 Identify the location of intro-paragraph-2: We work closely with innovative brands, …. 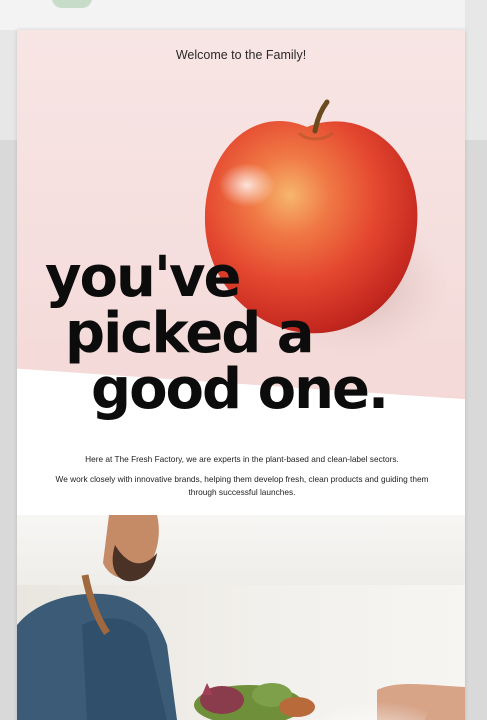
(242, 485).